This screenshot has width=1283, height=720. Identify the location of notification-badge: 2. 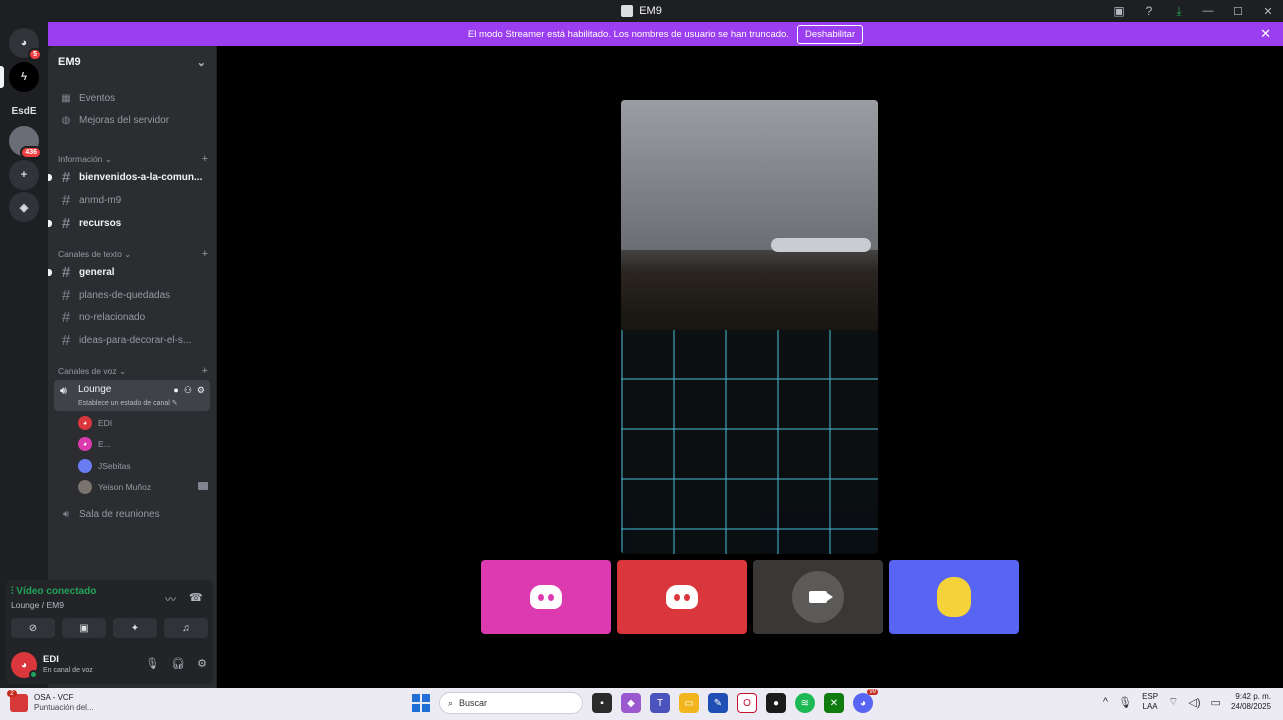
(12, 693).